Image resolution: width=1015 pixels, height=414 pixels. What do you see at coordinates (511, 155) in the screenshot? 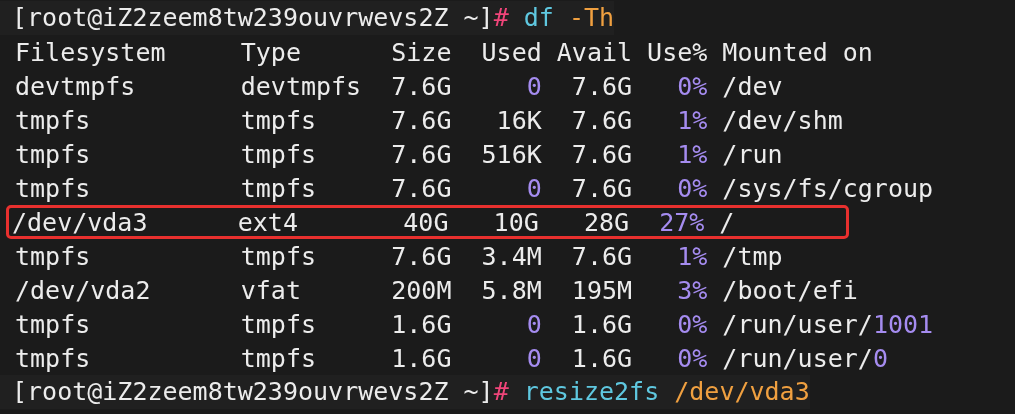
I see `used-cell-text: 516K` at bounding box center [511, 155].